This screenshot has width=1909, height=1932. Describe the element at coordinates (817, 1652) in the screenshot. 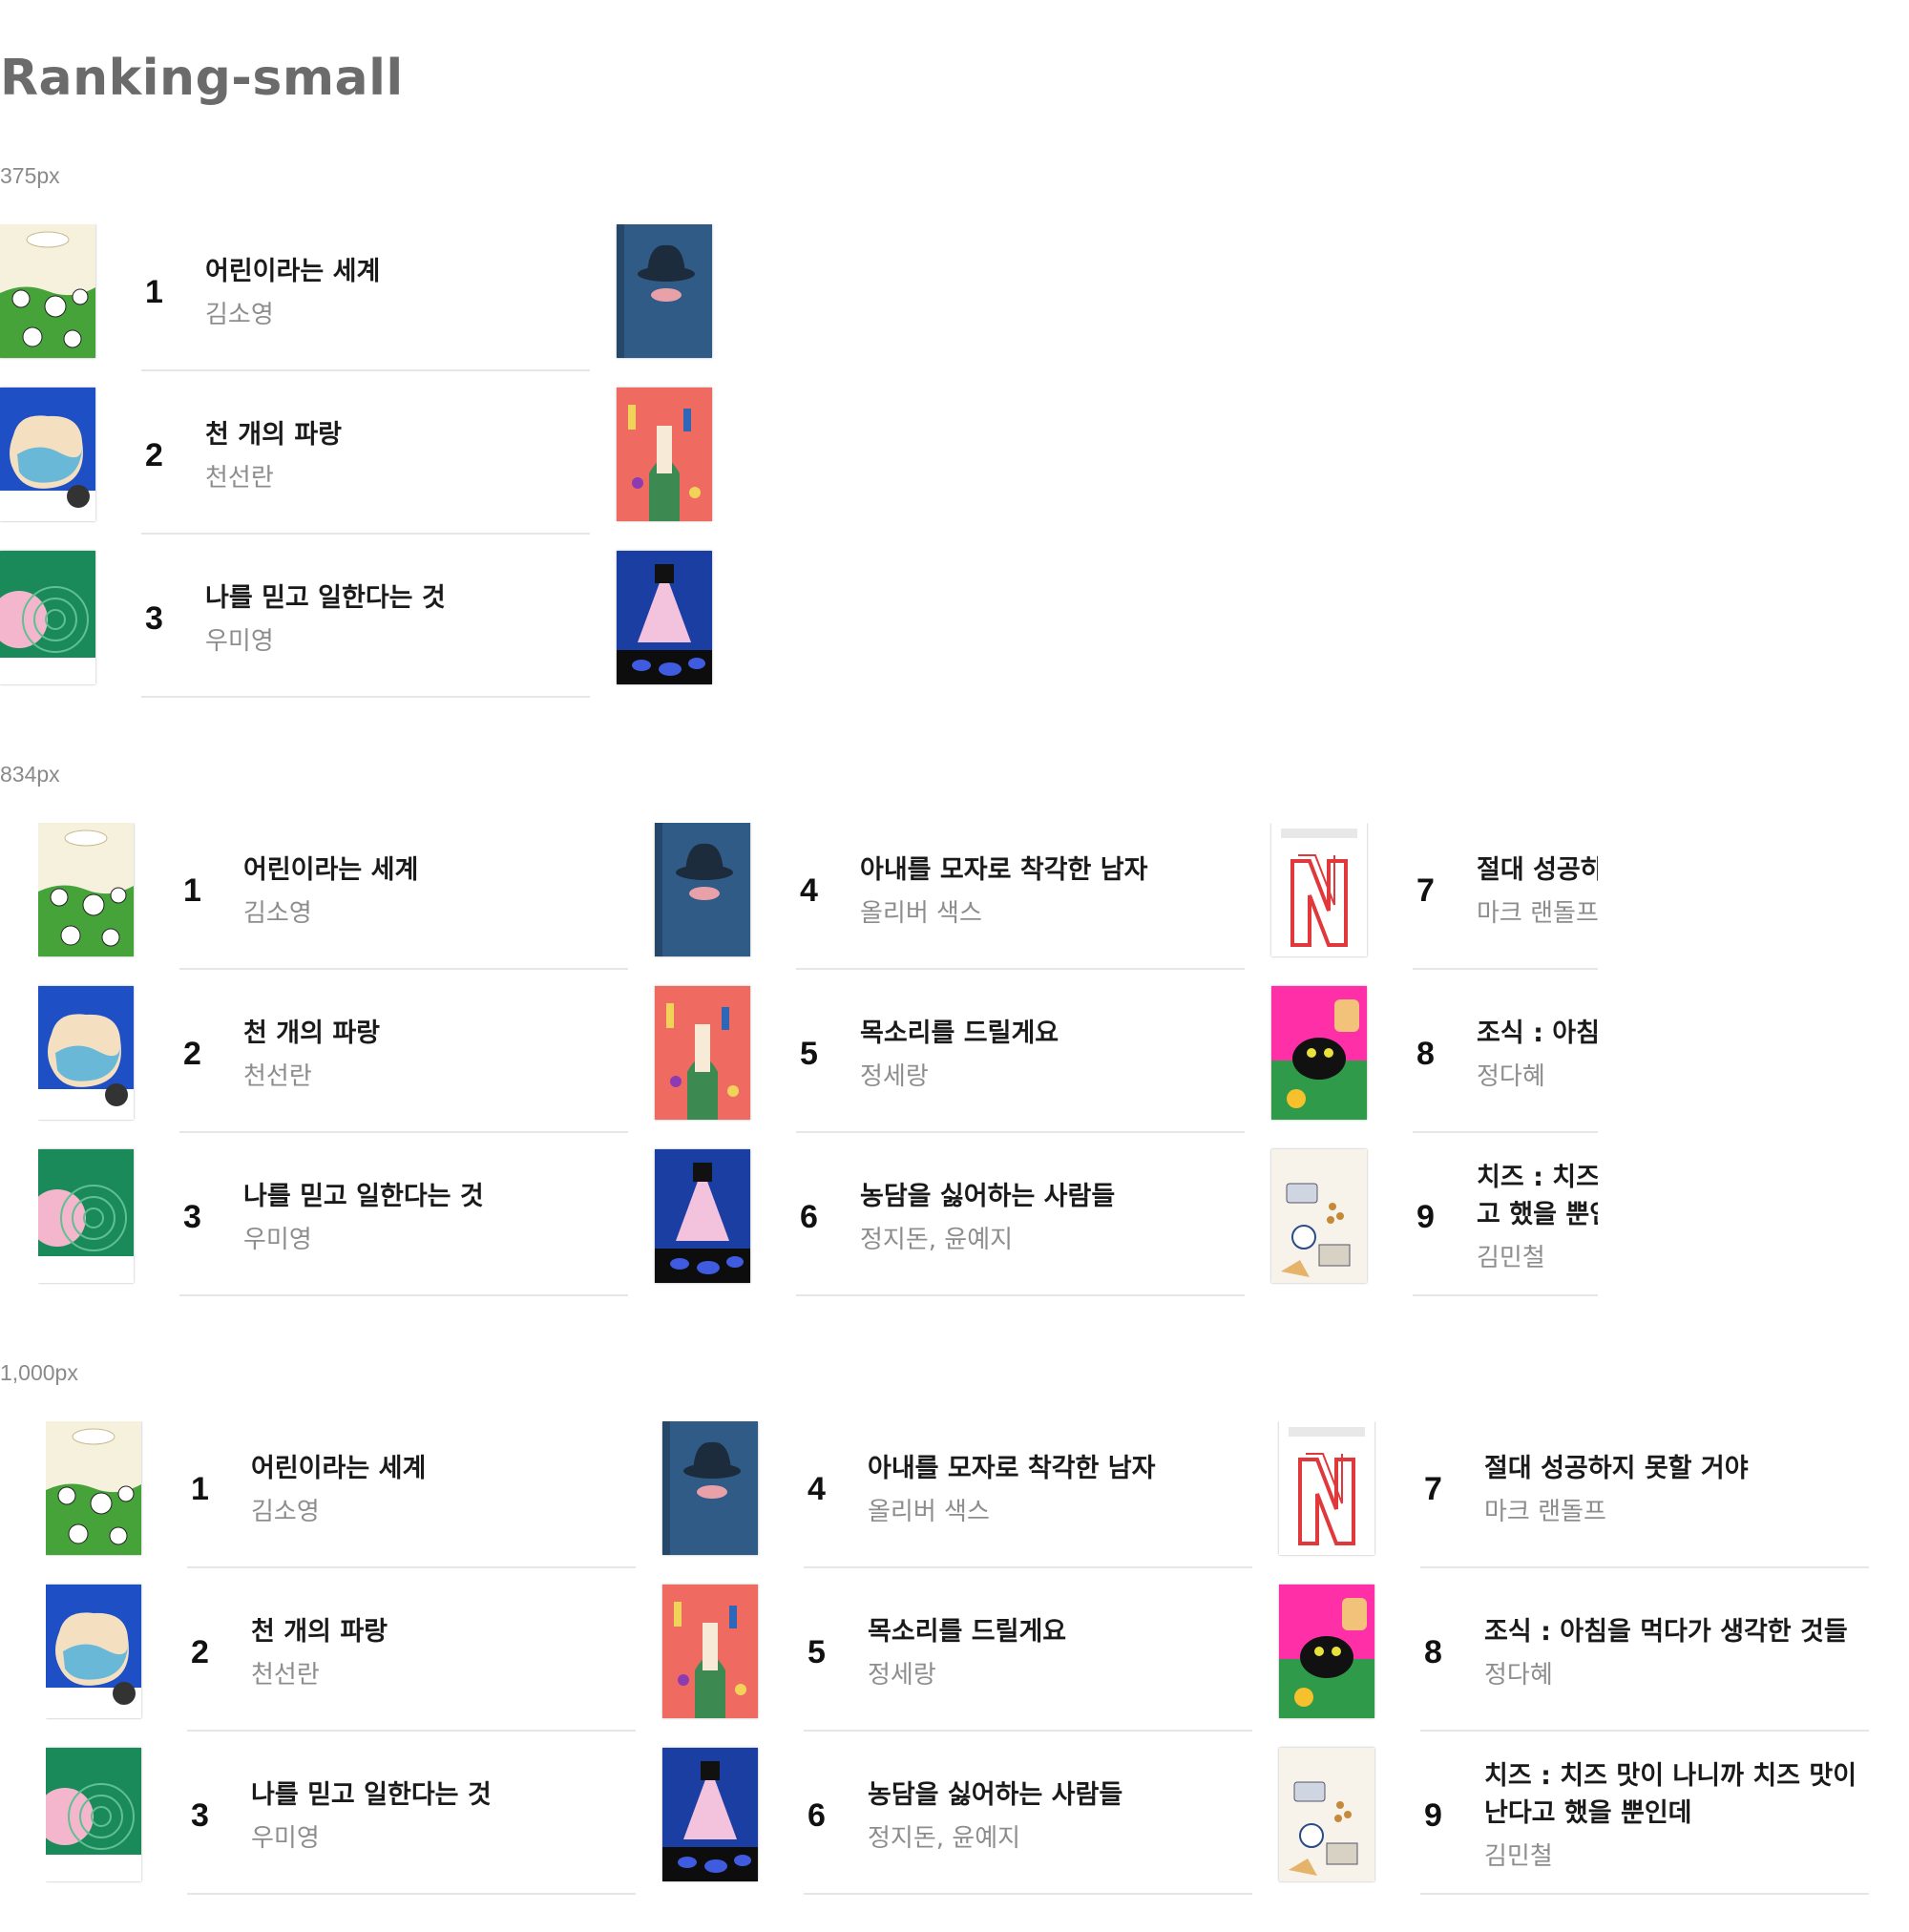

I see `rank-number: 5` at that location.